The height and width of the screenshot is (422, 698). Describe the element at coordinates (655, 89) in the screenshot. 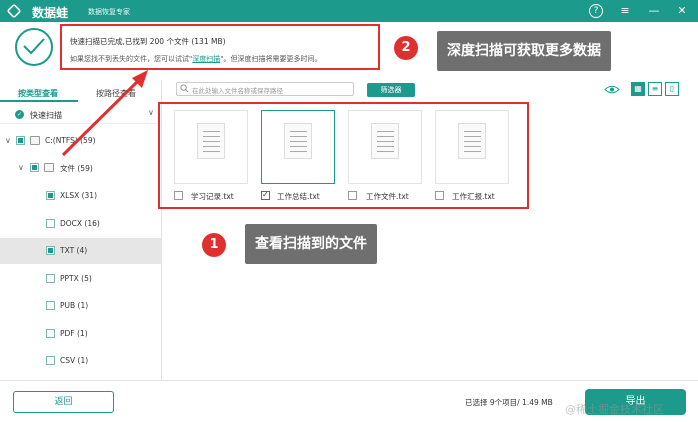

I see `list-view-icon: ≡` at that location.